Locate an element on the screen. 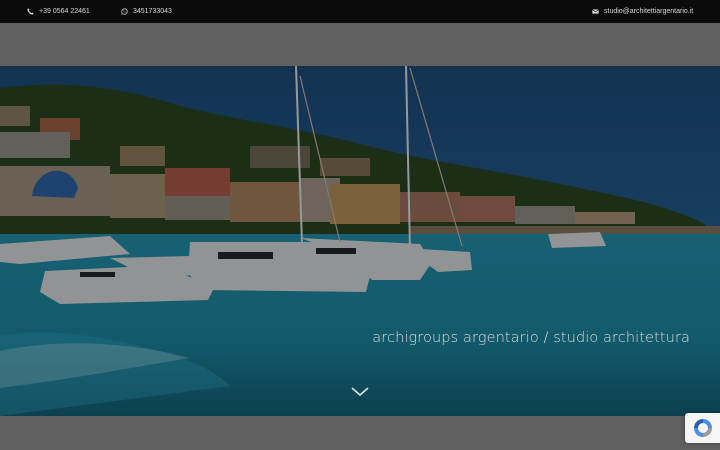 This screenshot has width=720, height=450. phone-number: +39 0564 22461 is located at coordinates (64, 11).